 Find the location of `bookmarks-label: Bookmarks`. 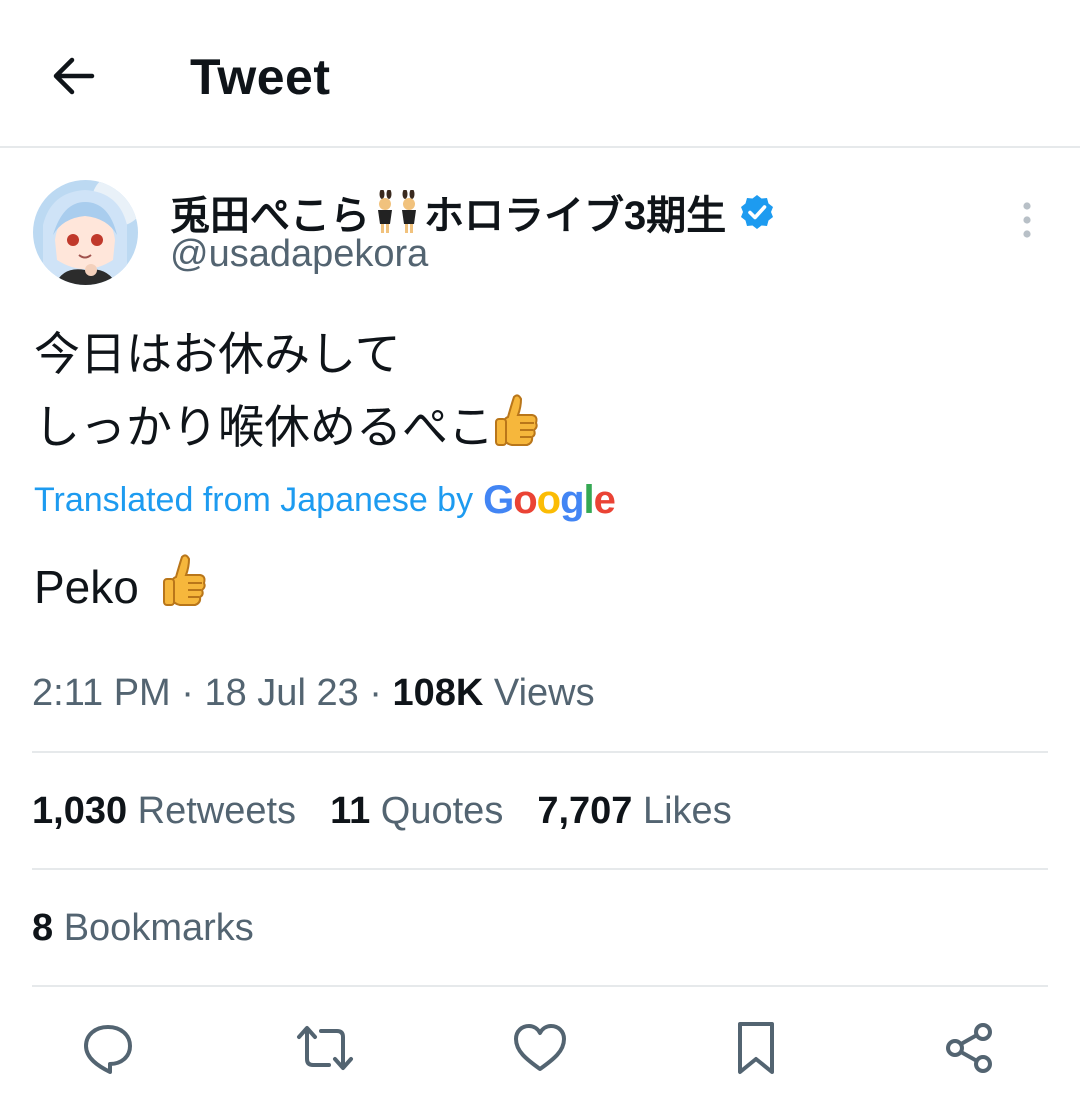

bookmarks-label: Bookmarks is located at coordinates (158, 928).